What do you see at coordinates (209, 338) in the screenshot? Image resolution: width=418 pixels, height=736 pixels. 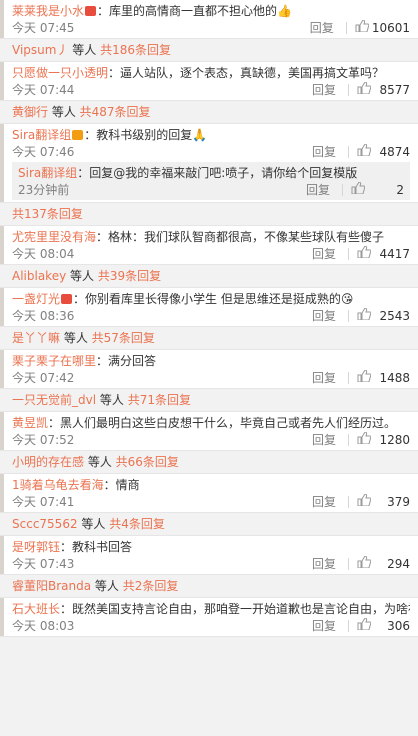 I see `reply-summary: 是丫丫嘛 等人 共57条回复` at bounding box center [209, 338].